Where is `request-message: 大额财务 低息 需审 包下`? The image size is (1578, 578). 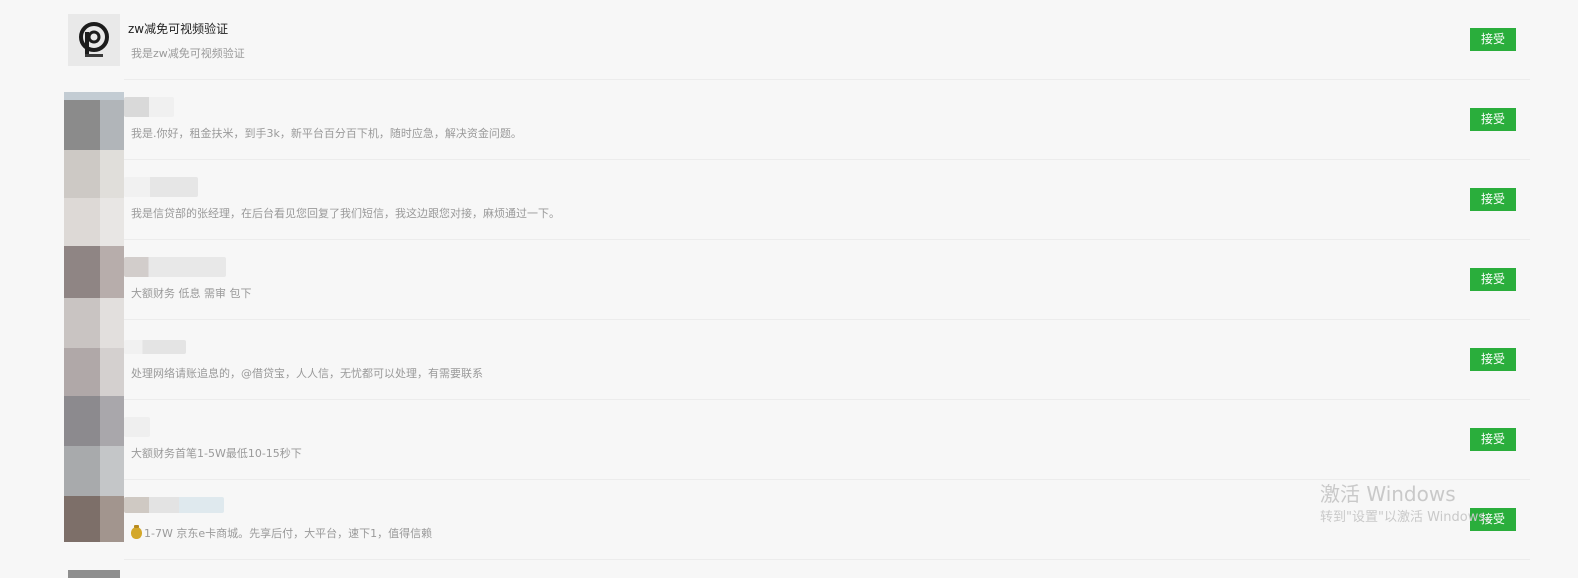
request-message: 大额财务 低息 需审 包下 is located at coordinates (191, 293).